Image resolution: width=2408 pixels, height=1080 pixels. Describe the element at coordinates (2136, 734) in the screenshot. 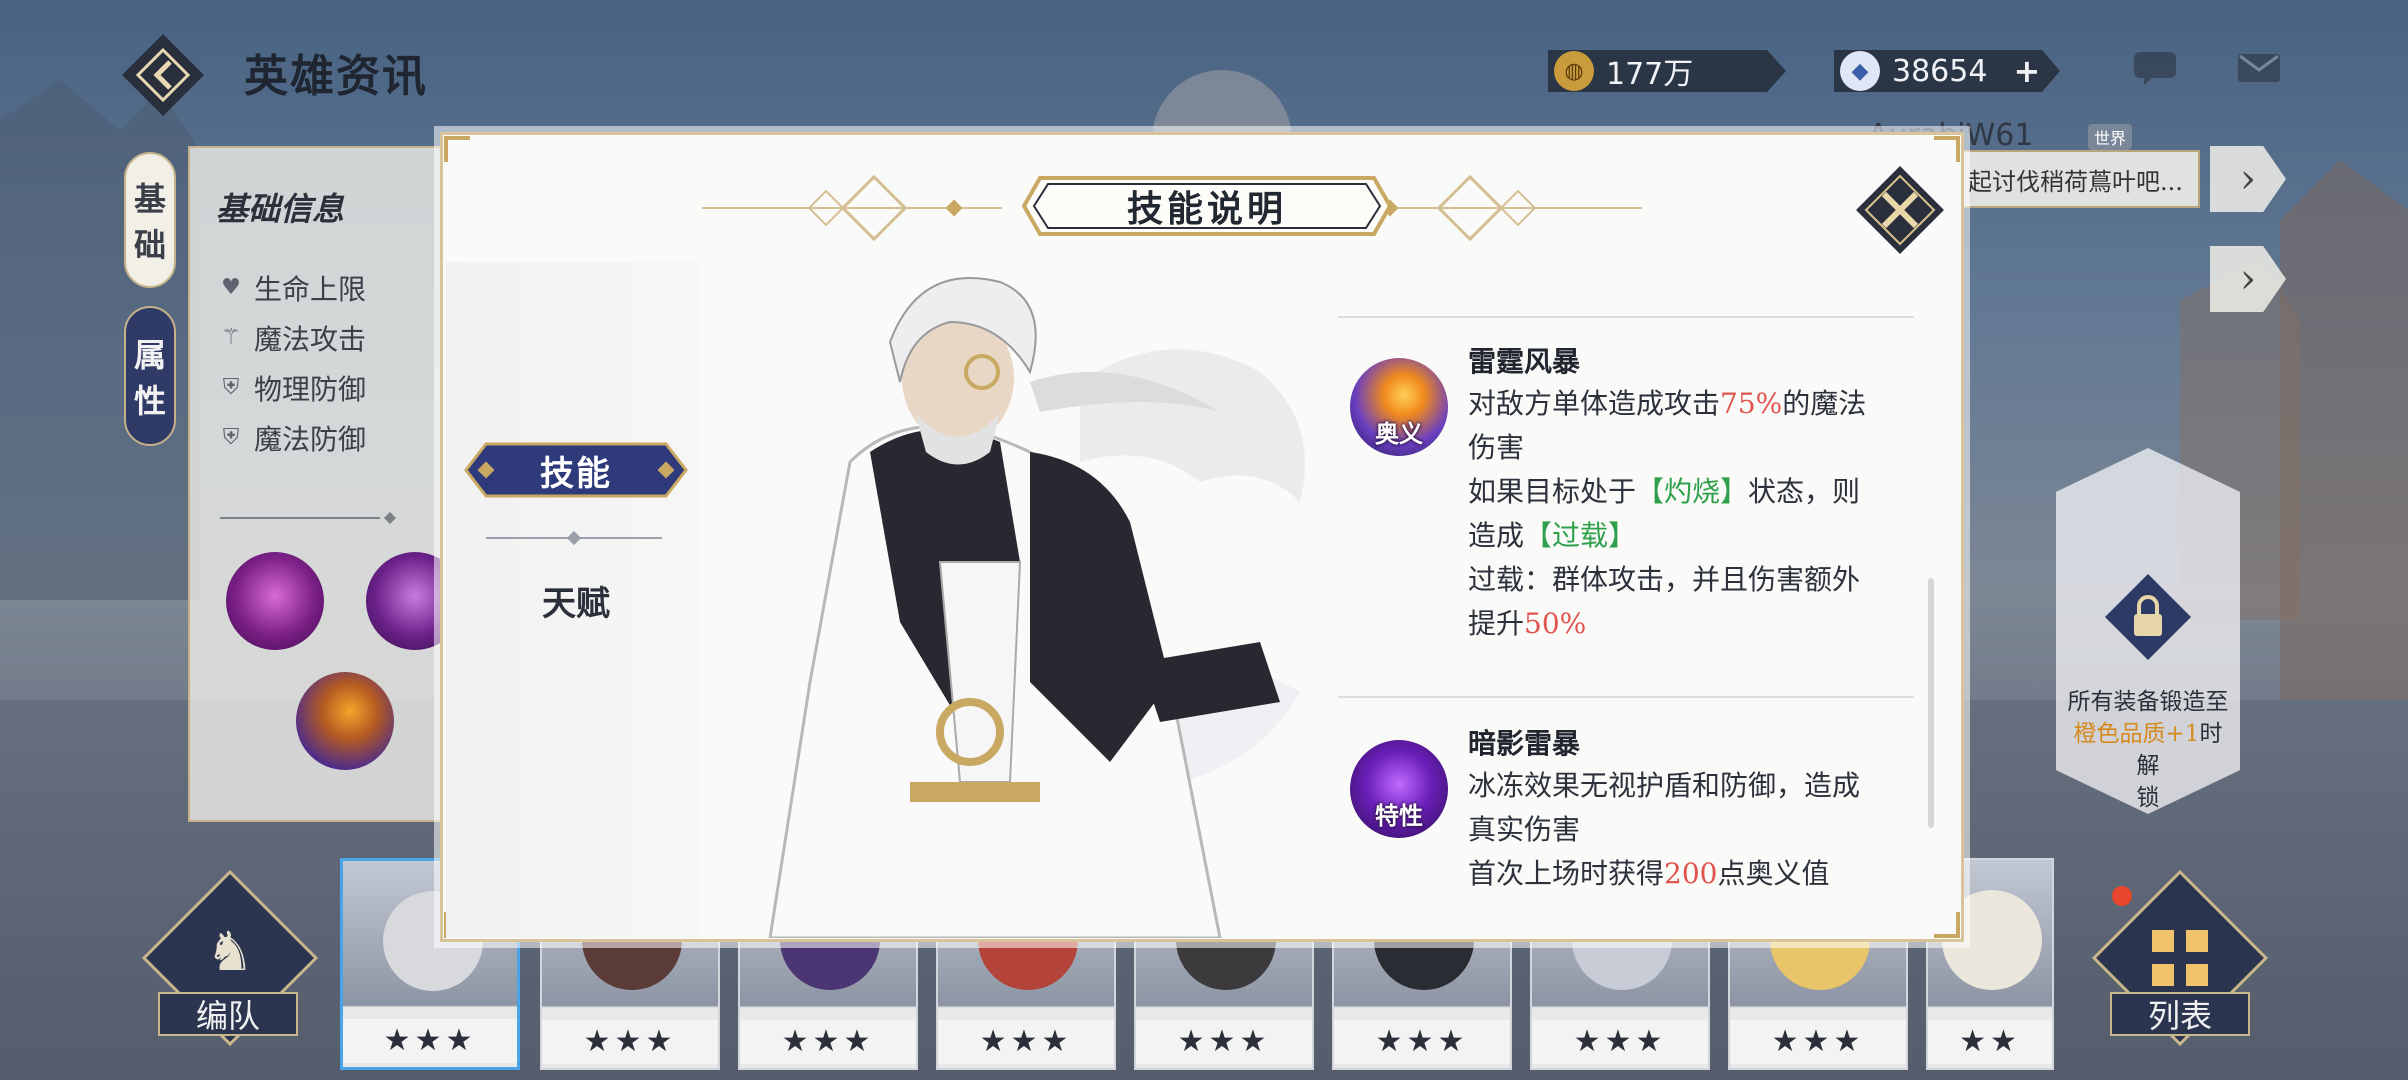

I see `lock-text-highlight: 橙色品质+1` at that location.